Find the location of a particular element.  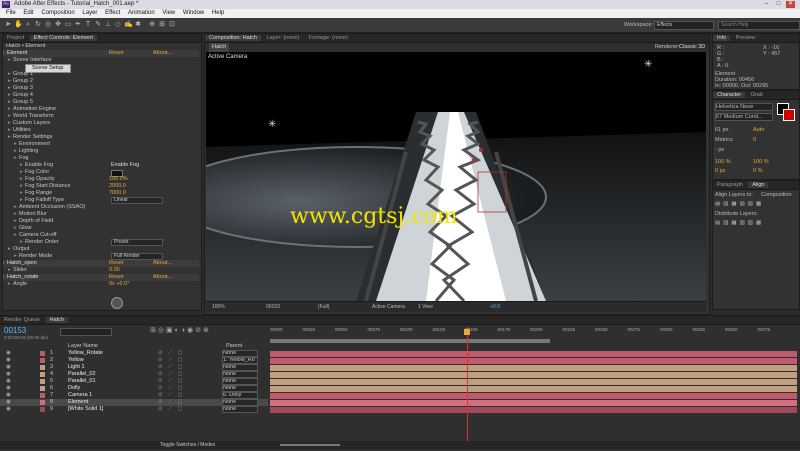

tab-footage: Footage: (none) is located at coordinates (328, 38).